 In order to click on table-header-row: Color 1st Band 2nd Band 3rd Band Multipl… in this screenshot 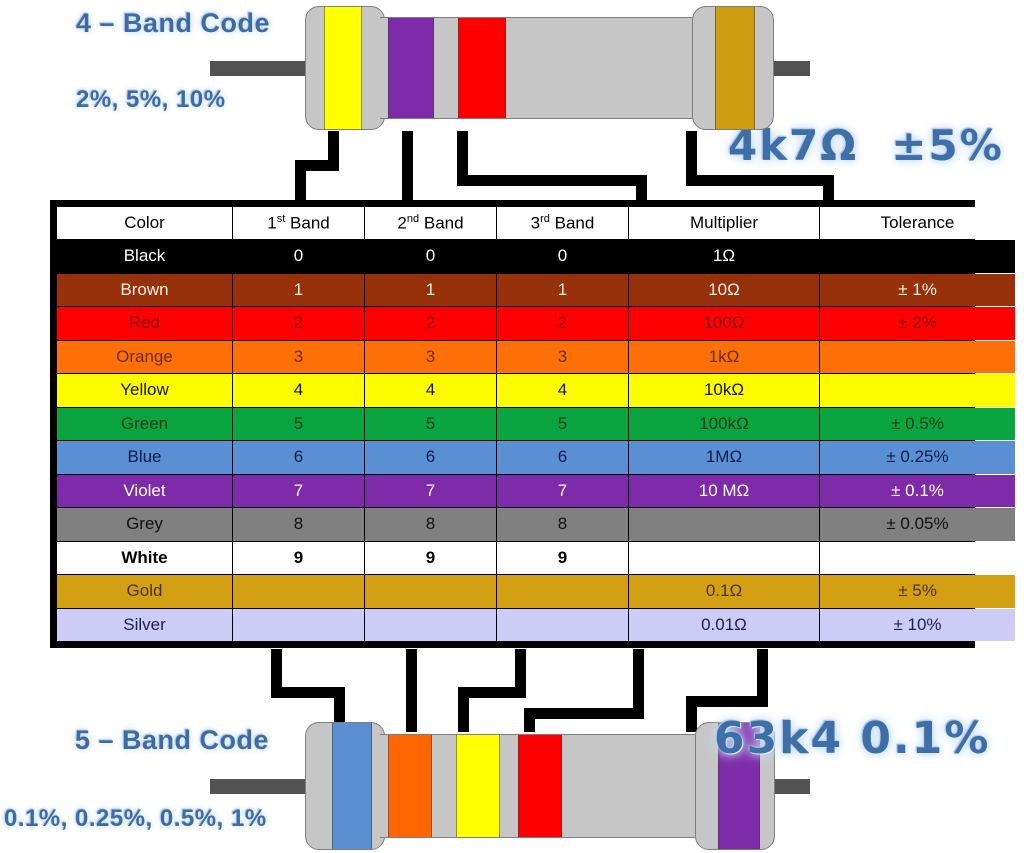, I will do `click(536, 223)`.